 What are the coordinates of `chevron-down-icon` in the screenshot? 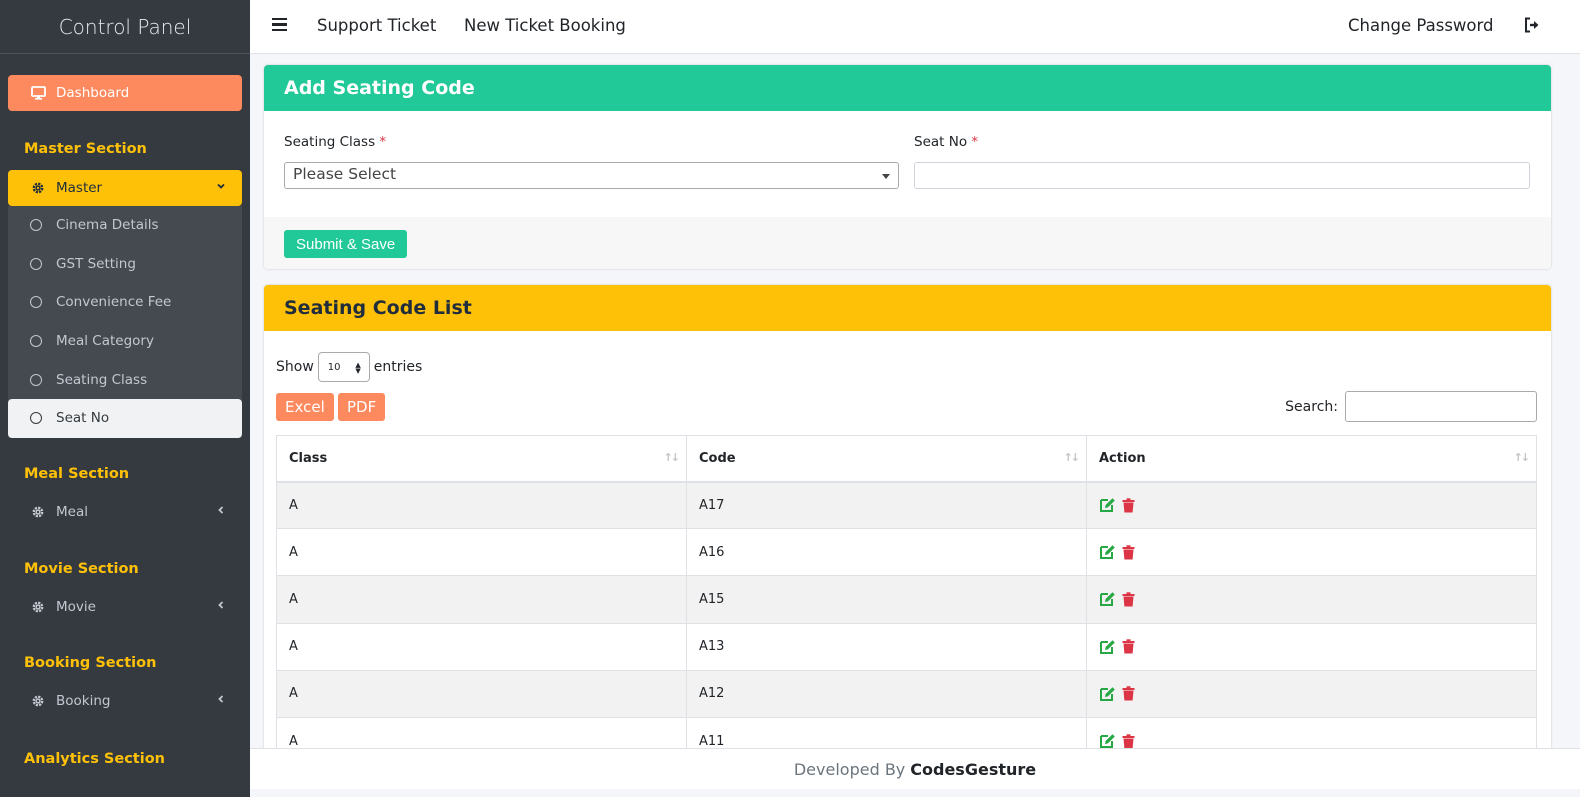 It's located at (221, 187).